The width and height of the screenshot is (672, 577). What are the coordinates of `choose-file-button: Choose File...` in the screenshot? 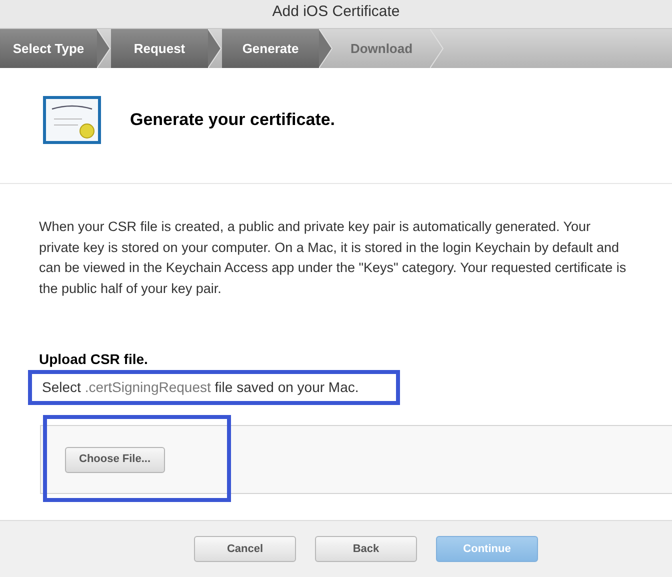 It's located at (115, 459).